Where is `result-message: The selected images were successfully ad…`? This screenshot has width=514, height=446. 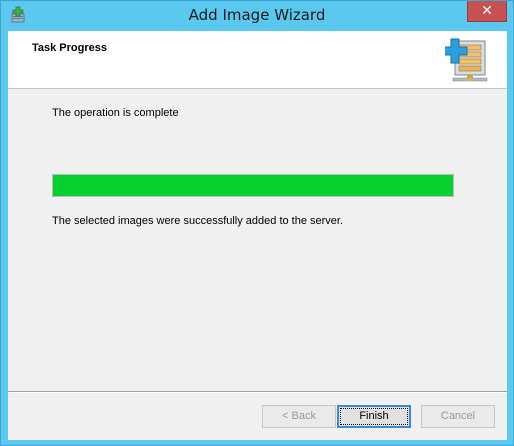 result-message: The selected images were successfully ad… is located at coordinates (198, 221).